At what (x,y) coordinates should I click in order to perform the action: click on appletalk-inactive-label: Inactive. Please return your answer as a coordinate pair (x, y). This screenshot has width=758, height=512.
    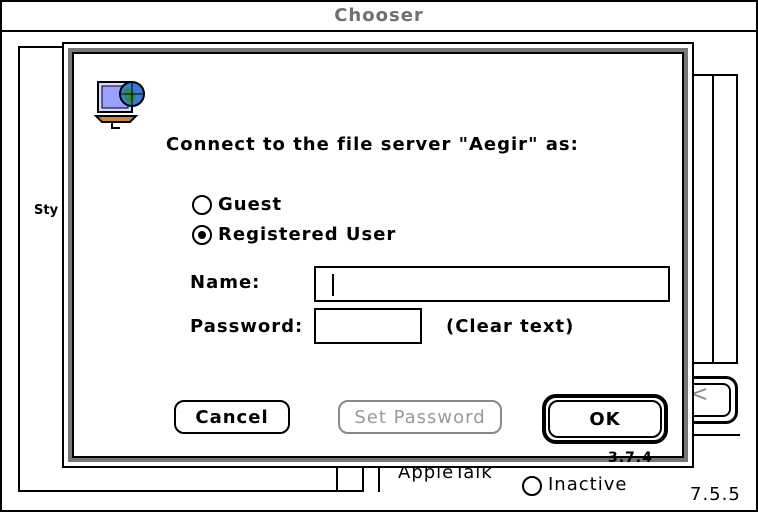
    Looking at the image, I should click on (588, 484).